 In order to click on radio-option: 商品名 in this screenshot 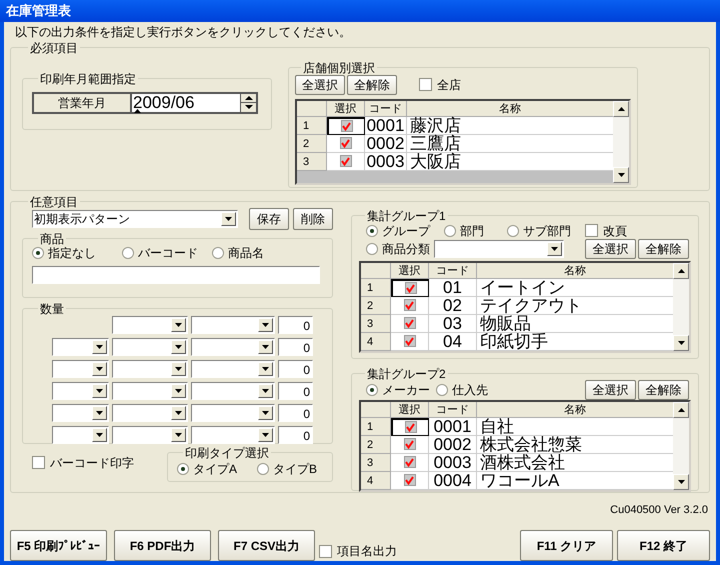, I will do `click(257, 253)`.